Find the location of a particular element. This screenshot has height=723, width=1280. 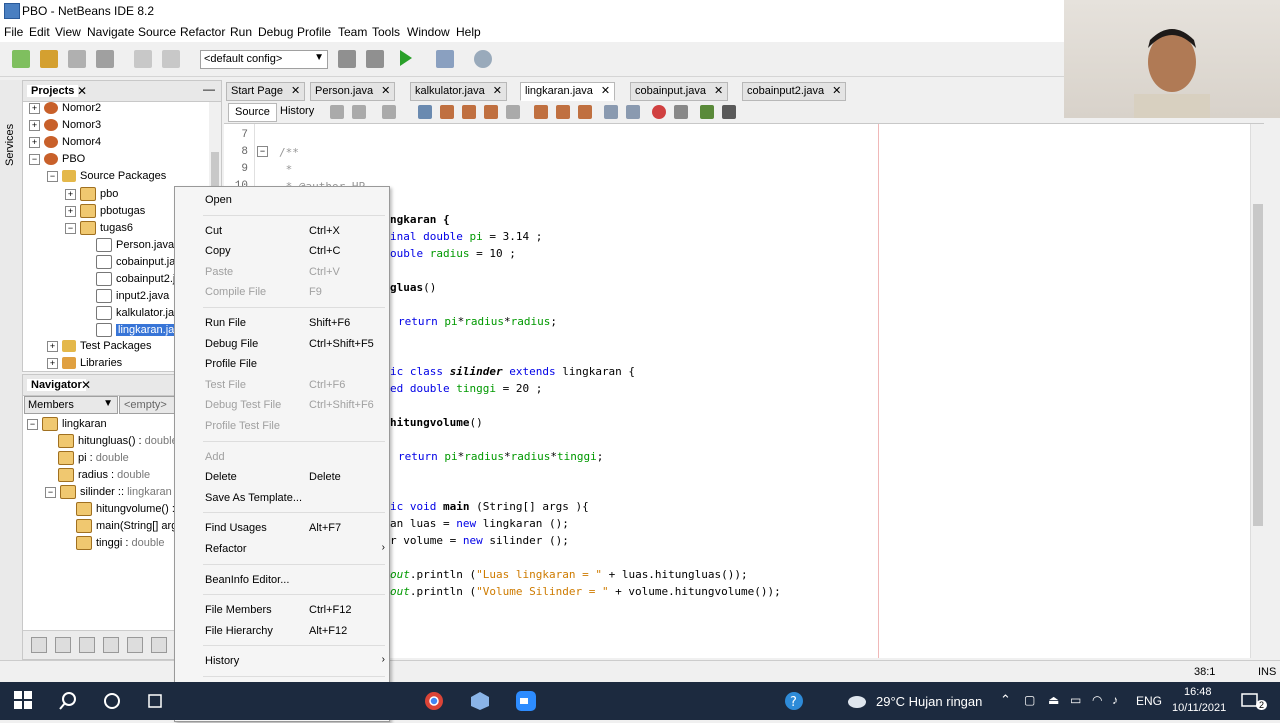

toggle-rect-selection-icon is located at coordinates (513, 112).